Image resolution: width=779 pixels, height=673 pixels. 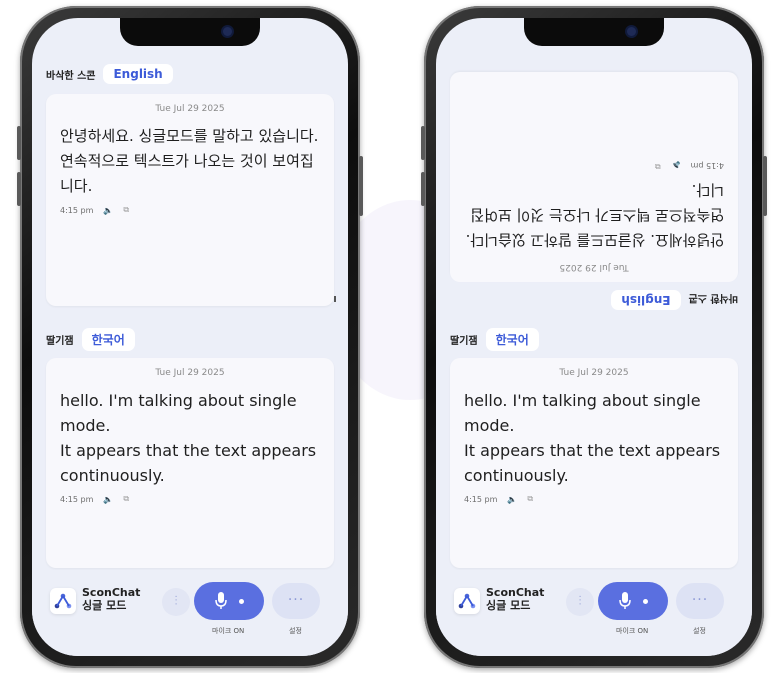 What do you see at coordinates (335, 299) in the screenshot?
I see `scroll-indicator` at bounding box center [335, 299].